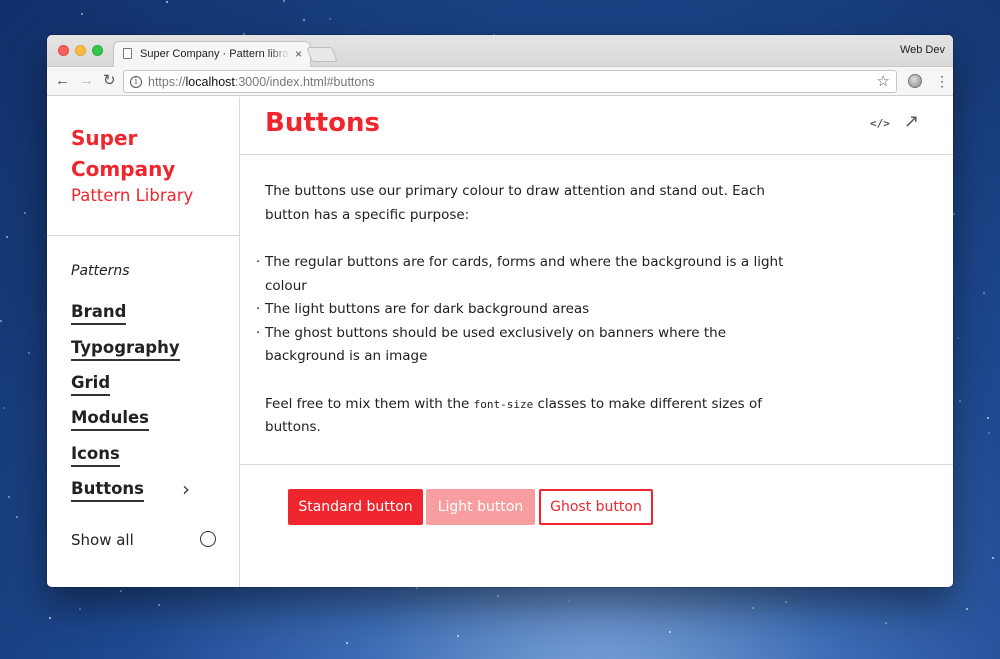 The height and width of the screenshot is (659, 1000). I want to click on zoom-window-button, so click(97, 50).